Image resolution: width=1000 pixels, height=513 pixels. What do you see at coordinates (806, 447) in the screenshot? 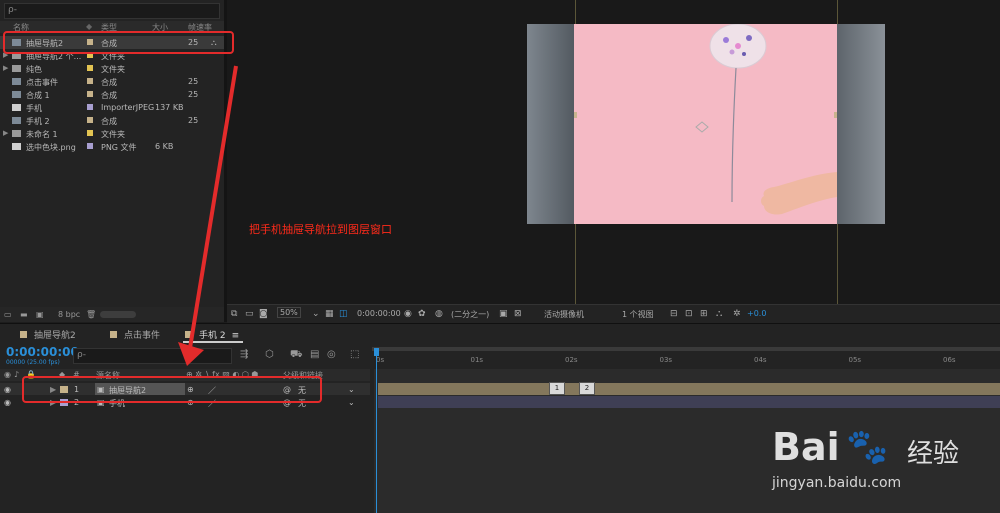
I see `watermark-brand: Bai` at bounding box center [806, 447].